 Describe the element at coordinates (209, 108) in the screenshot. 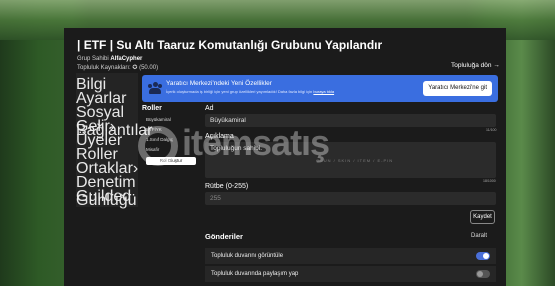

I see `name-label: Ad` at that location.